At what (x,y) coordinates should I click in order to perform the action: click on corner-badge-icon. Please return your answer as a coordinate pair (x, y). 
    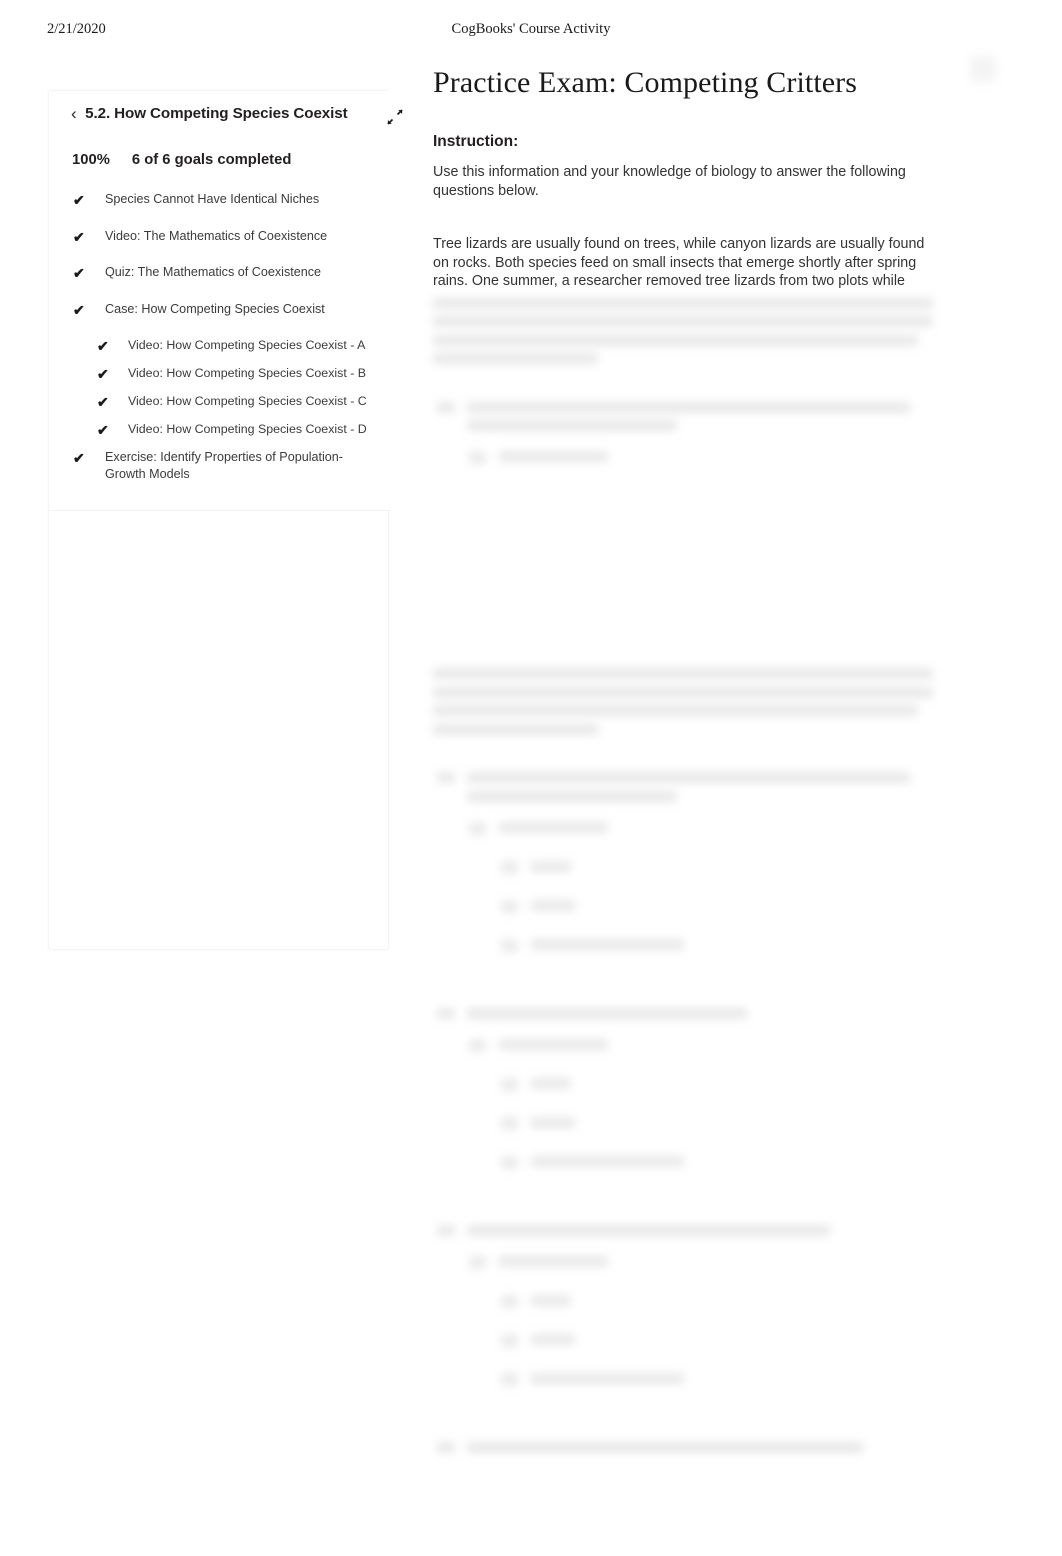
    Looking at the image, I should click on (983, 69).